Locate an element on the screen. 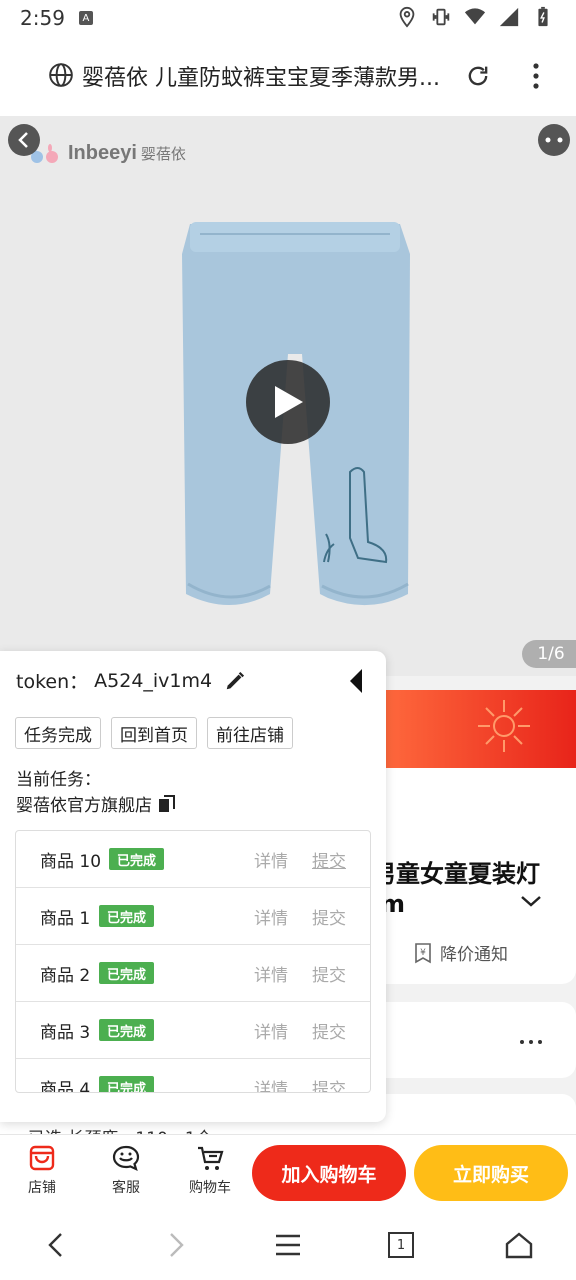  cart-icon is located at coordinates (211, 1158).